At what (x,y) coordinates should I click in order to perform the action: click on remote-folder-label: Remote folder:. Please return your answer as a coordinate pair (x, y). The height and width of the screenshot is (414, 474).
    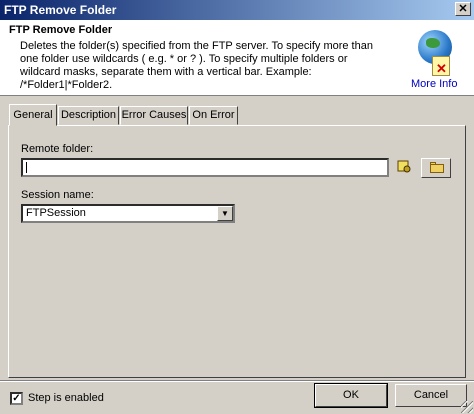
    Looking at the image, I should click on (57, 149).